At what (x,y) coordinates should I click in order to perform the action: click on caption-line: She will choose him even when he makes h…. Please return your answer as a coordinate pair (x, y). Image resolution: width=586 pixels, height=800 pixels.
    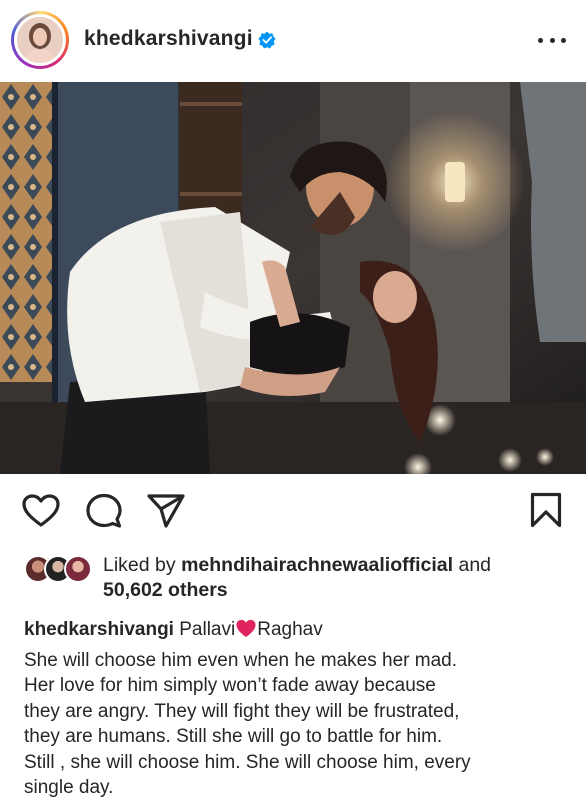
    Looking at the image, I should click on (241, 660).